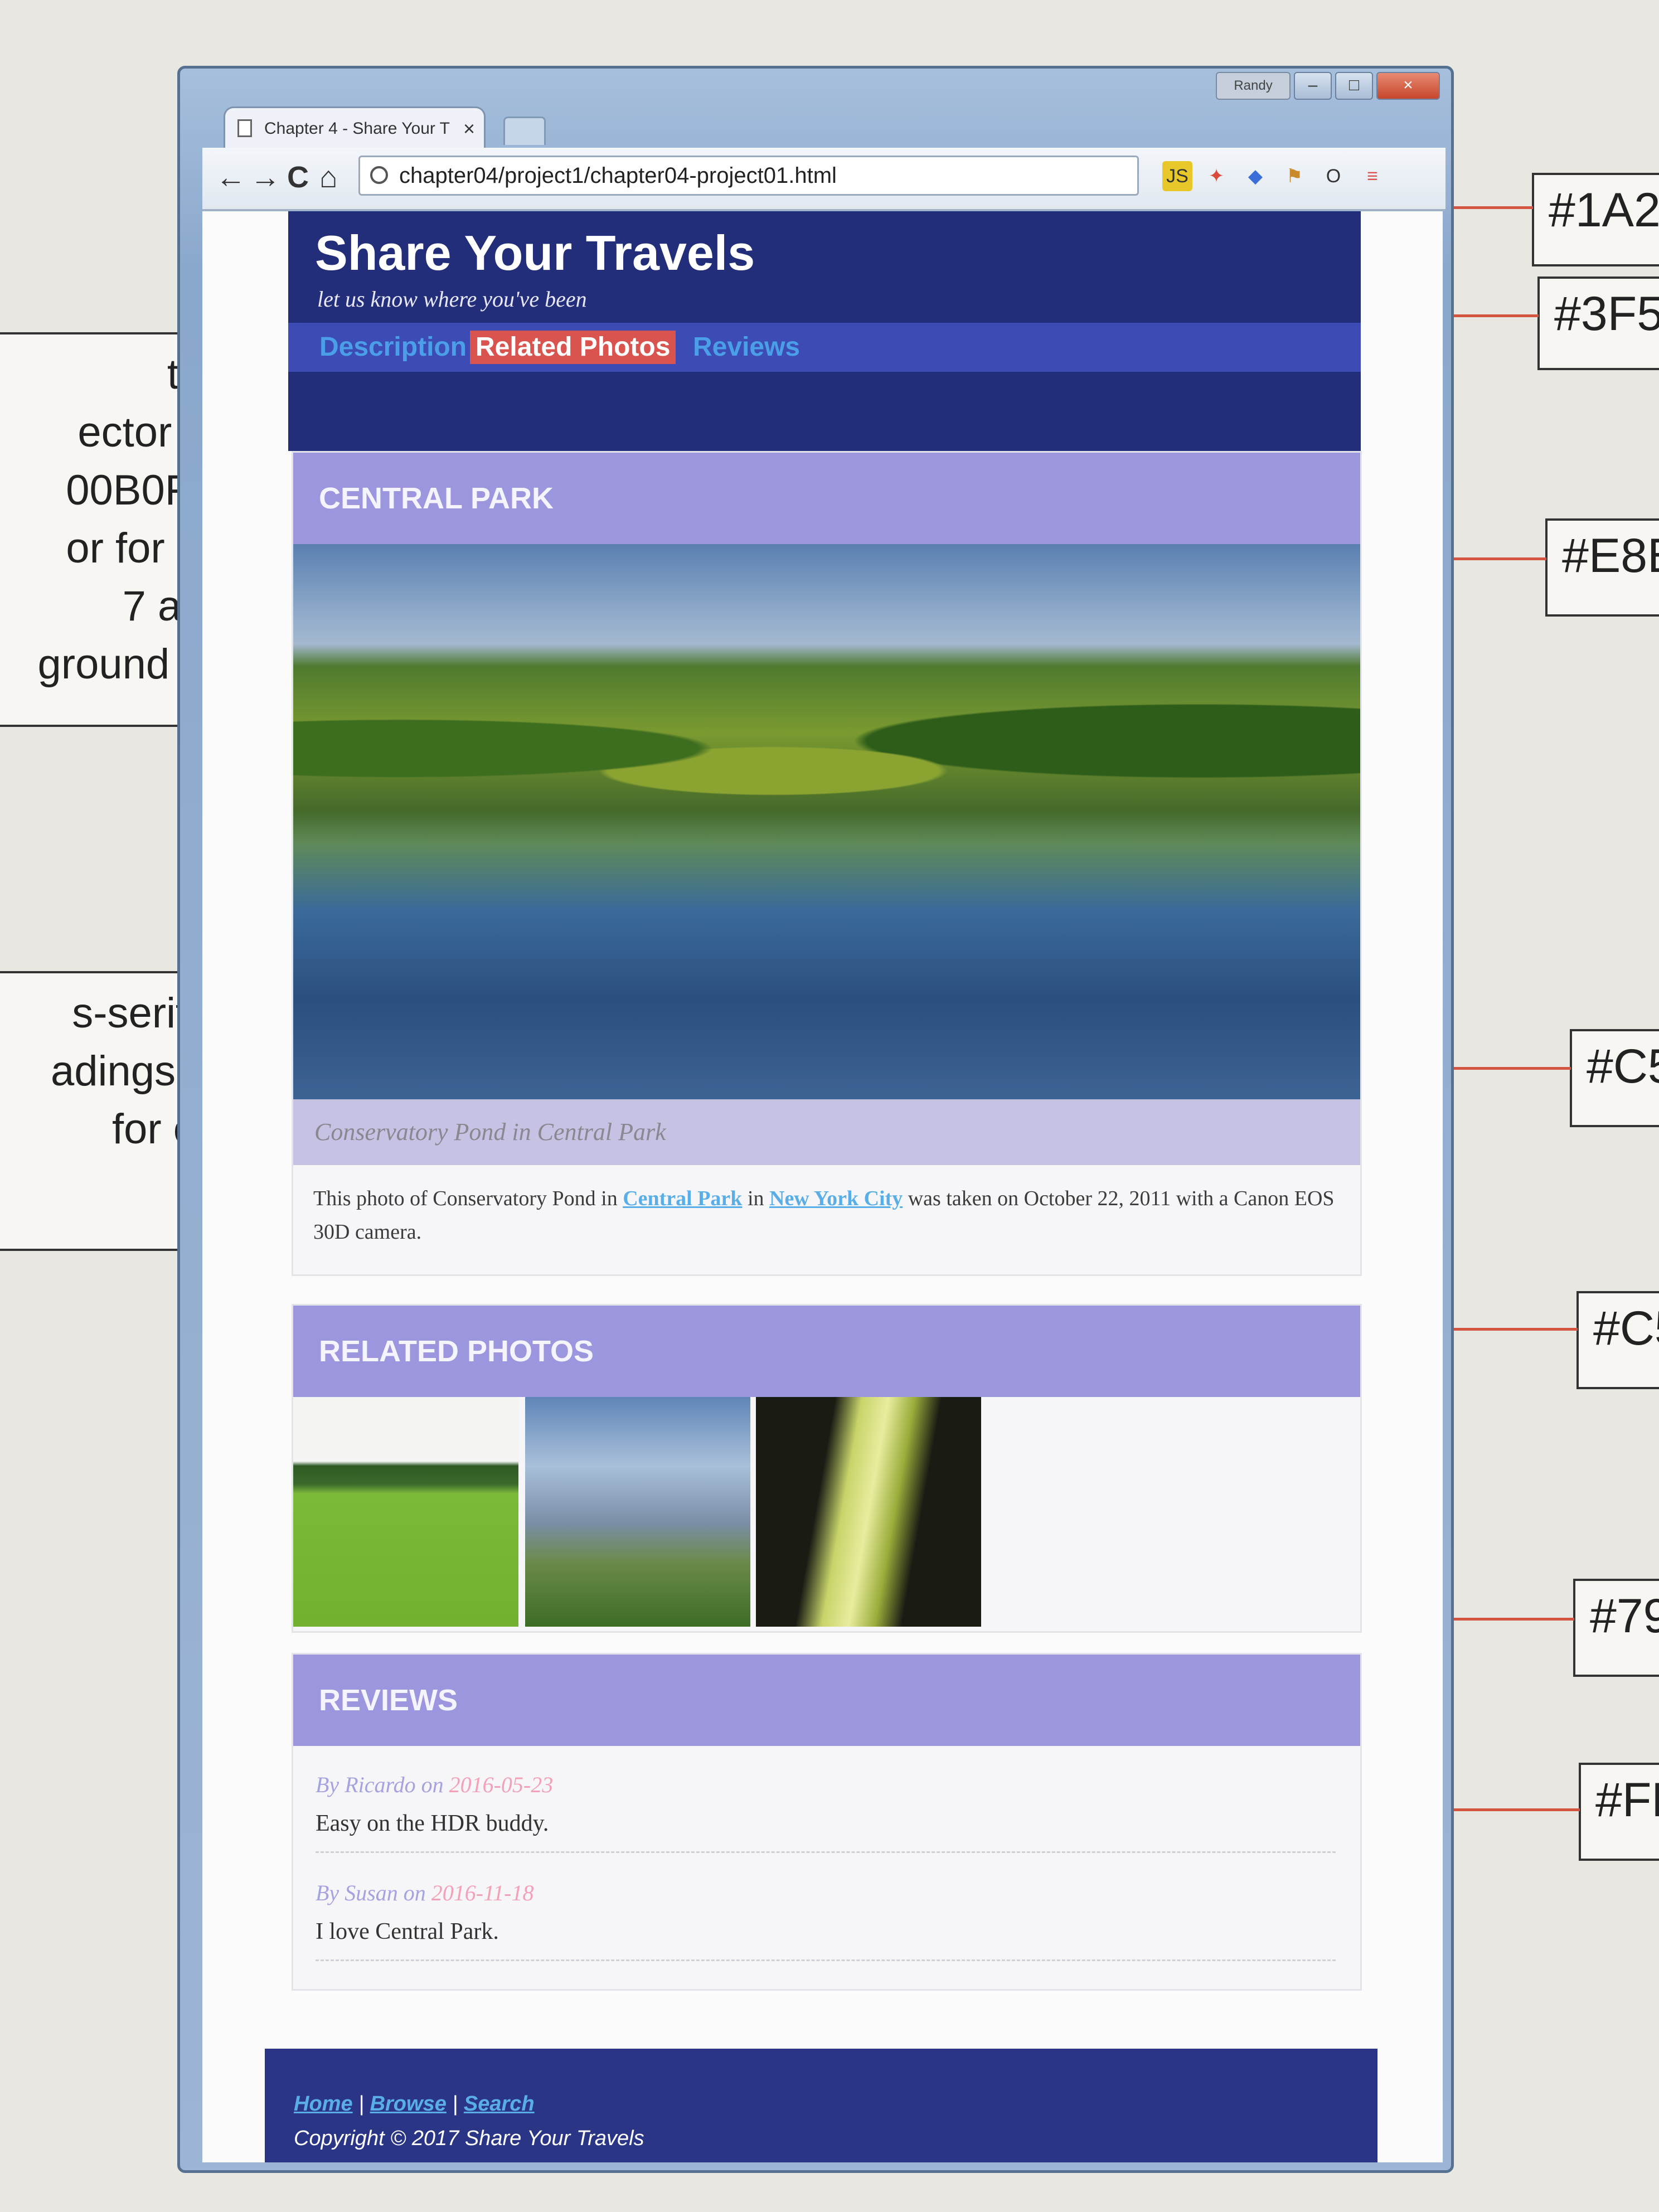 The width and height of the screenshot is (1659, 2212). What do you see at coordinates (499, 2104) in the screenshot?
I see `footer-link-search: Search` at bounding box center [499, 2104].